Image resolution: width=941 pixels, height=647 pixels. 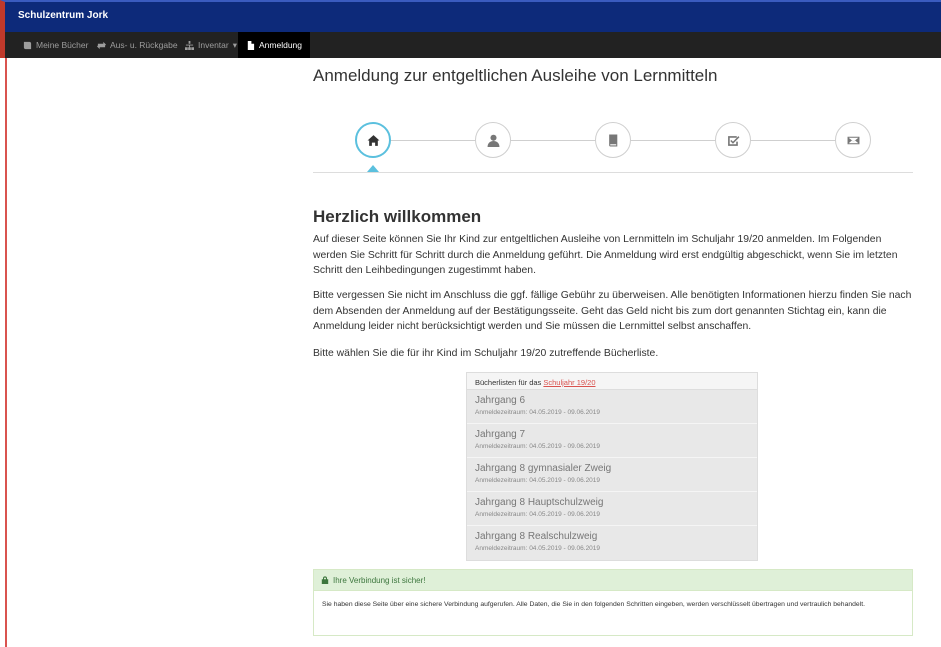 I want to click on wizard-step-check, so click(x=733, y=140).